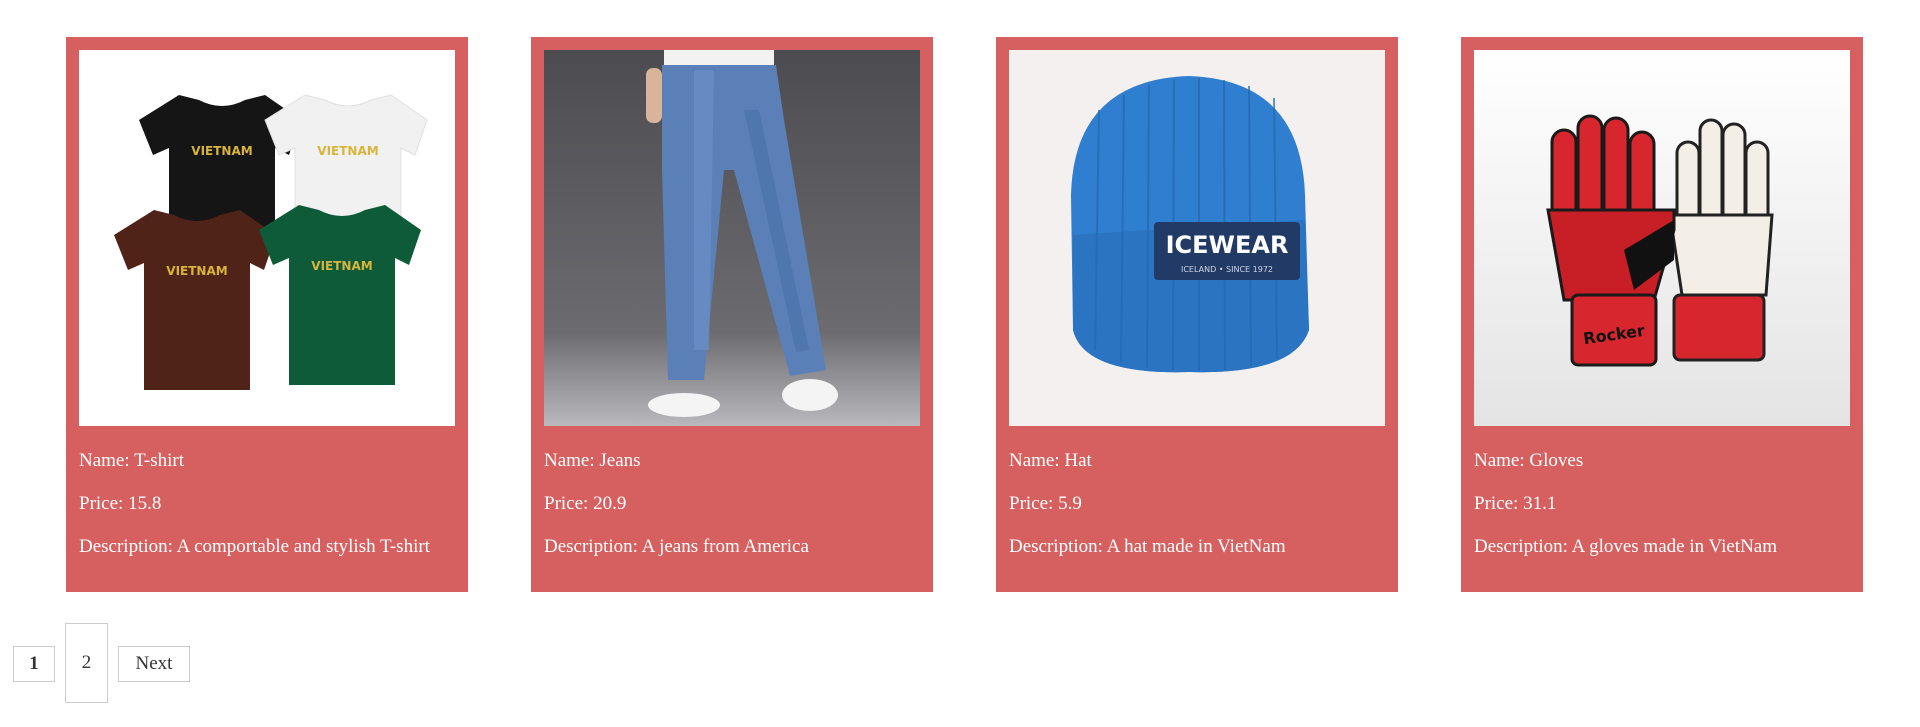  What do you see at coordinates (585, 503) in the screenshot?
I see `product-price: Price: 20.9` at bounding box center [585, 503].